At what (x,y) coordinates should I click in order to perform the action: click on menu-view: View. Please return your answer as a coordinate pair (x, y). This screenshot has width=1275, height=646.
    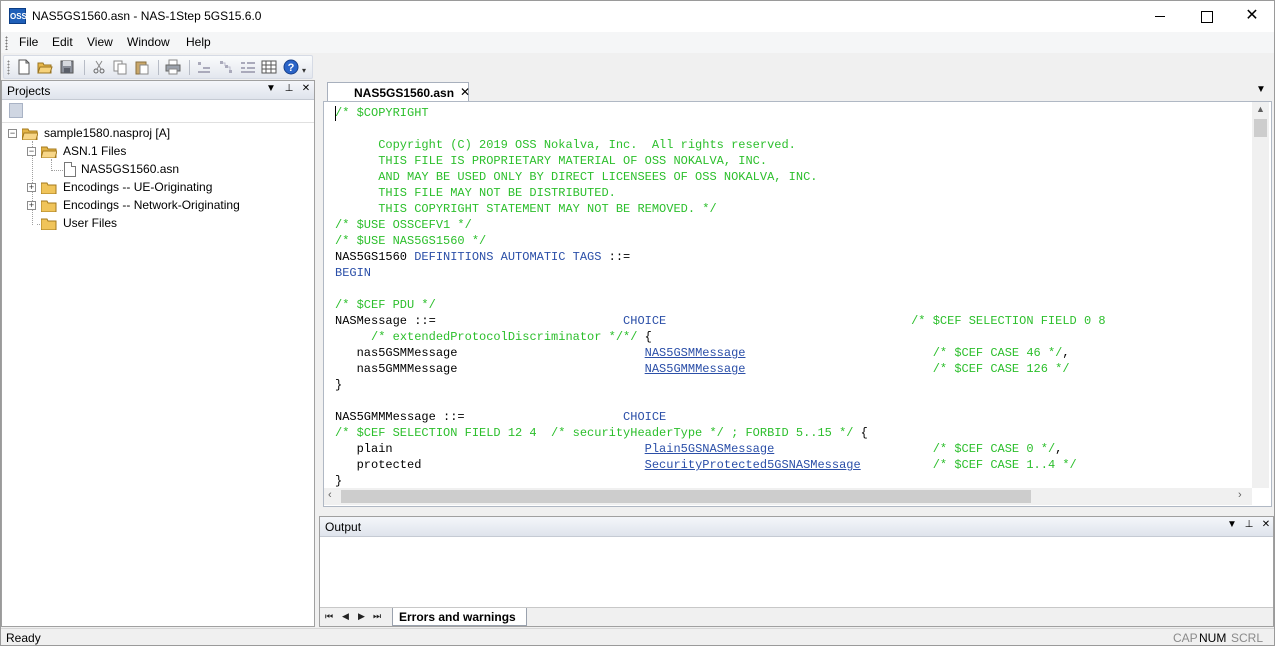
    Looking at the image, I should click on (100, 42).